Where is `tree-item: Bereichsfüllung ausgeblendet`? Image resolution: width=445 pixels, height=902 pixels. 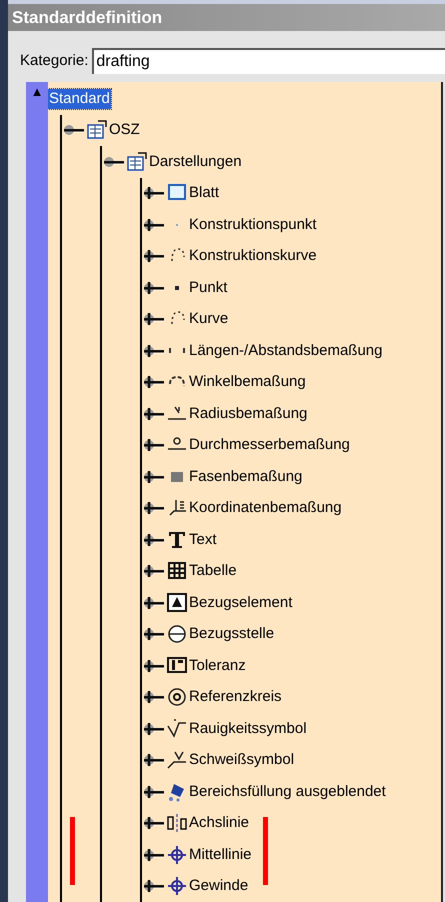 tree-item: Bereichsfüllung ausgeblendet is located at coordinates (287, 792).